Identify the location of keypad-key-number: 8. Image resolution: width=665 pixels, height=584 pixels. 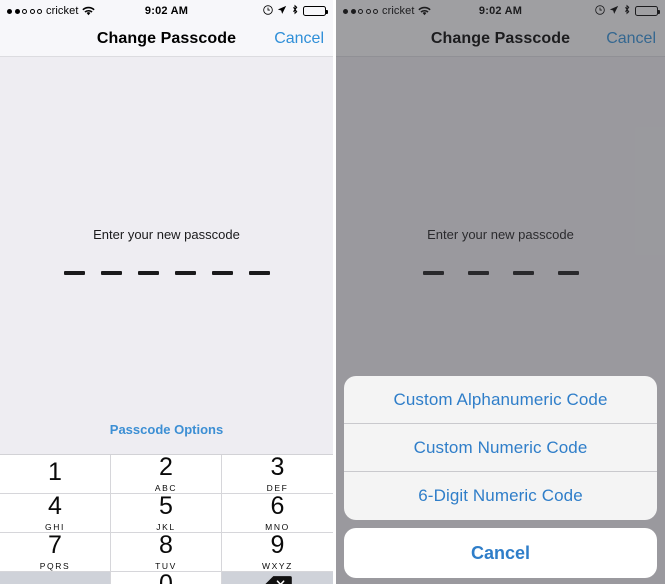
(166, 545).